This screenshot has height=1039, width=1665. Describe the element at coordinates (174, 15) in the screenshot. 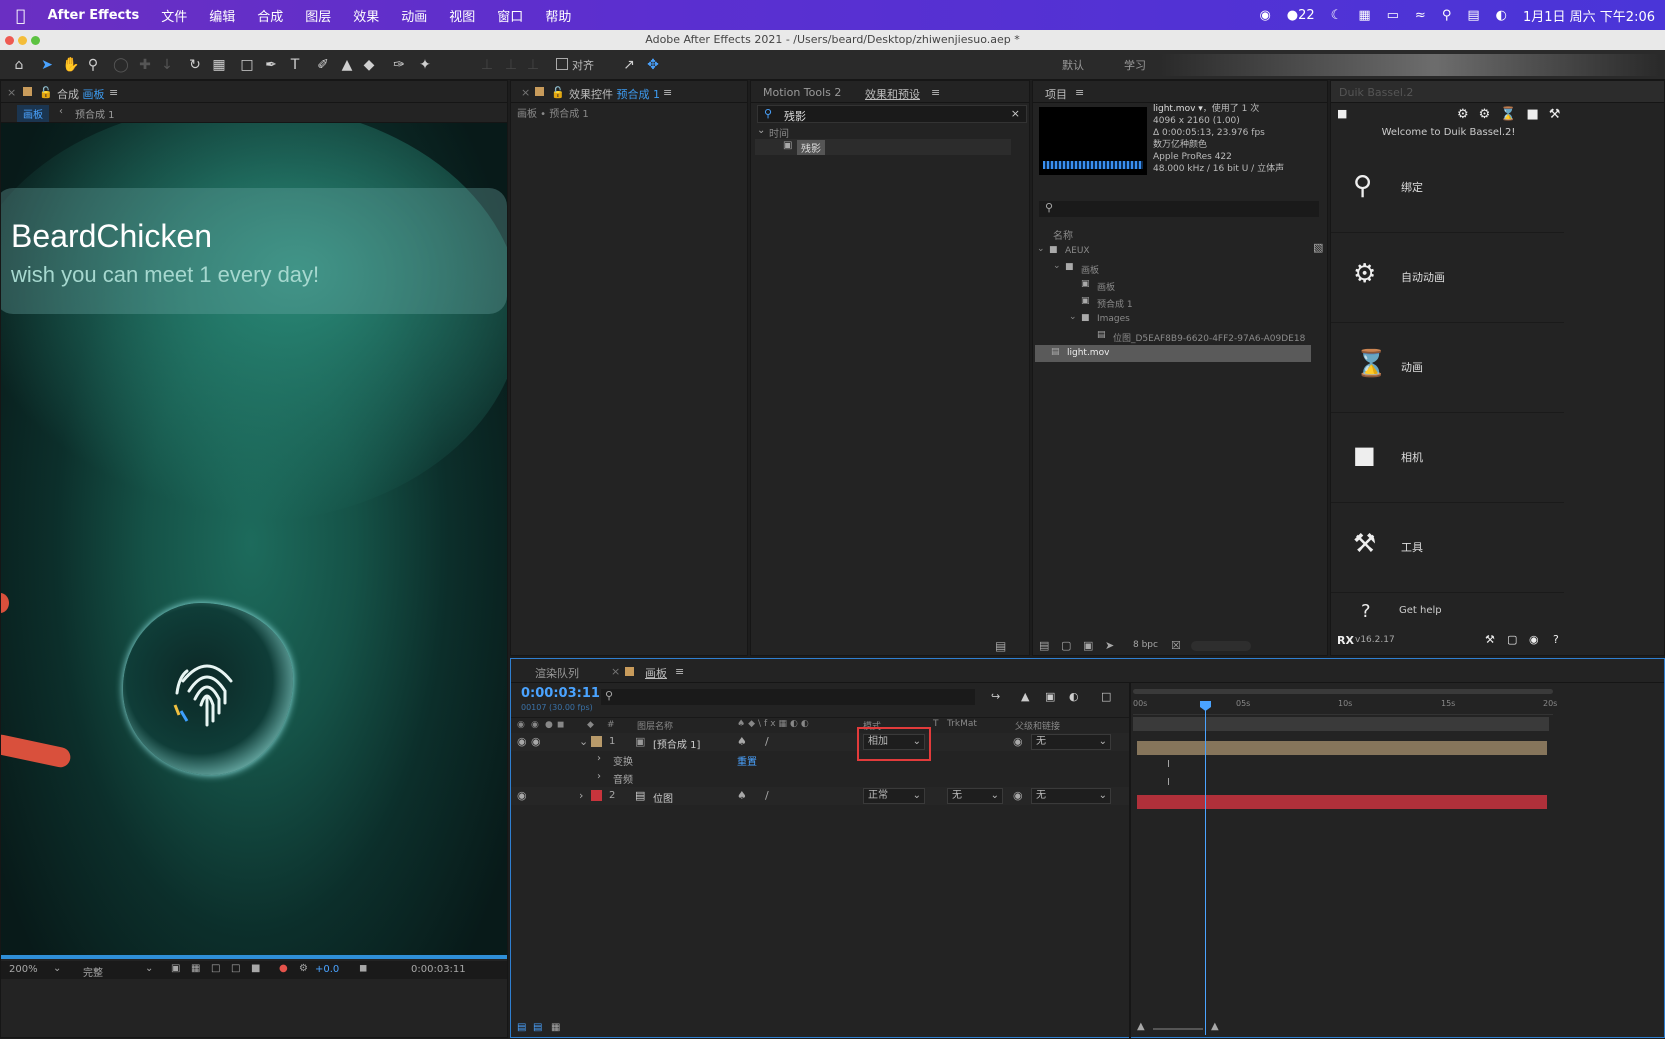

I see `menu-file: 文件` at that location.